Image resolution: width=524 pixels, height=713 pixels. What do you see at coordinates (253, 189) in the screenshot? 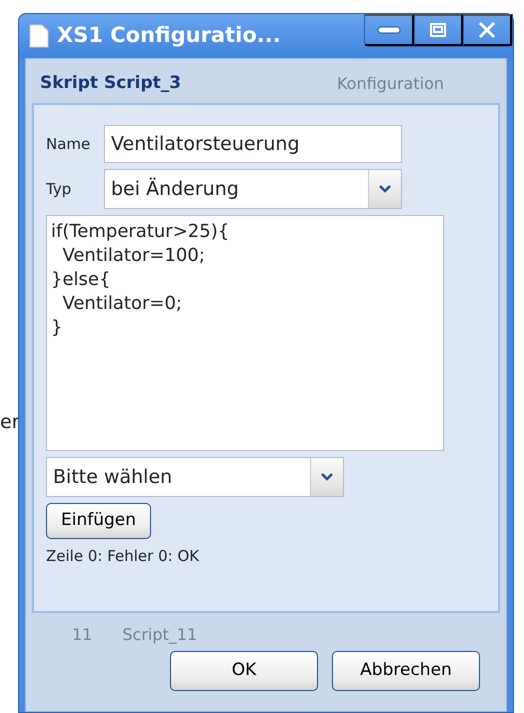
I see `type-dropdown: bei Änderung` at bounding box center [253, 189].